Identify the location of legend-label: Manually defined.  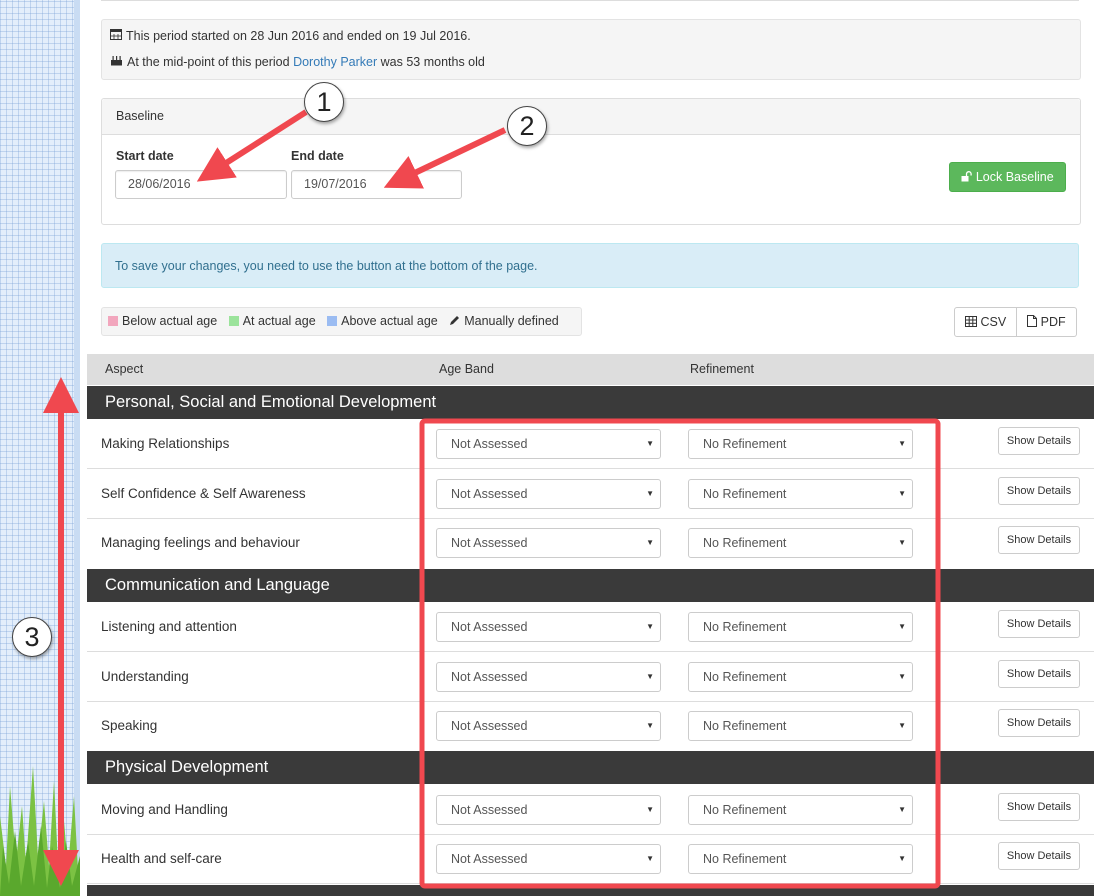
(511, 321).